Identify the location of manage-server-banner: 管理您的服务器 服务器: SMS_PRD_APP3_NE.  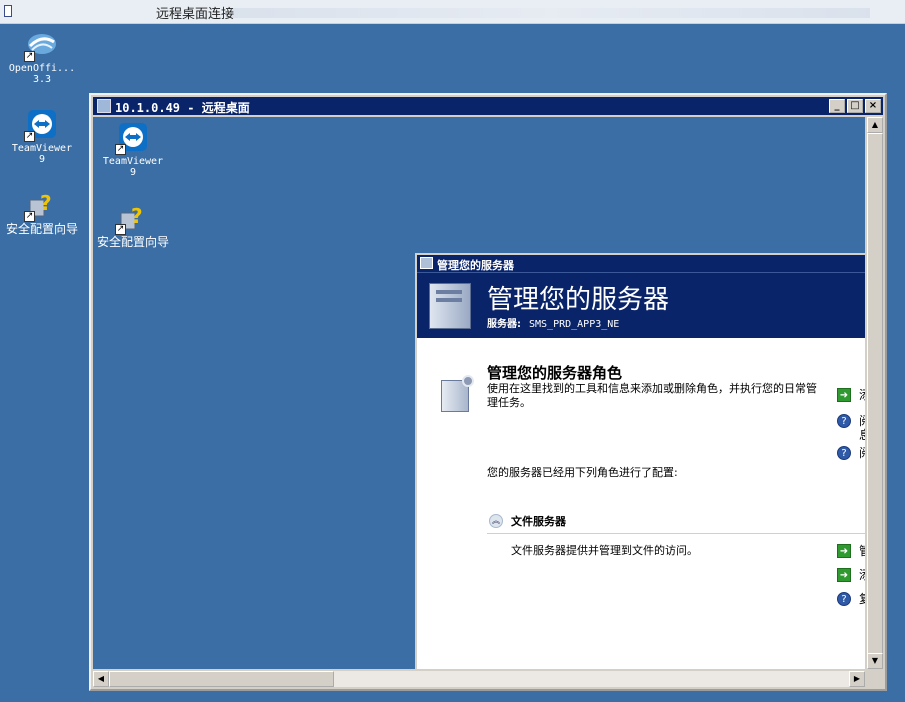
(641, 305).